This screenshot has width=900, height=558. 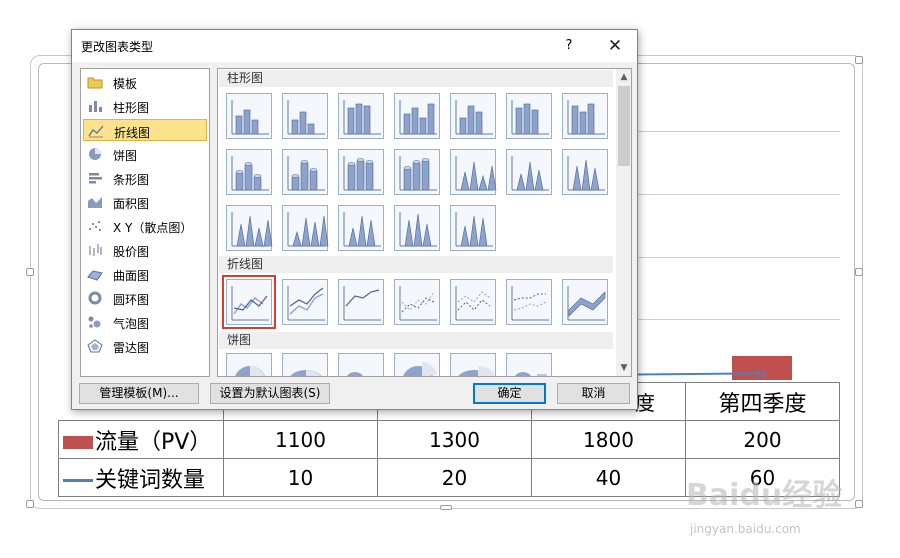 What do you see at coordinates (608, 439) in the screenshot?
I see `table-cell: 1800` at bounding box center [608, 439].